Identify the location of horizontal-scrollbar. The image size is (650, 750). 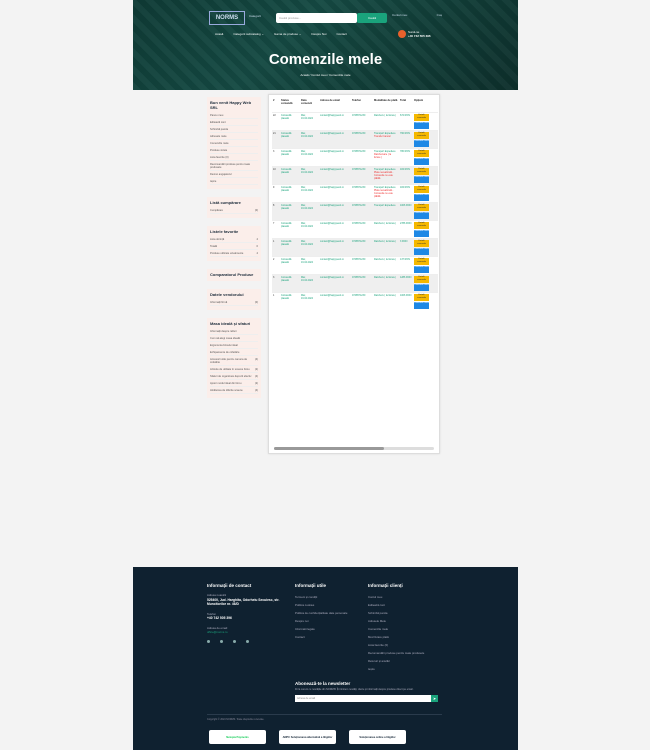
(354, 448).